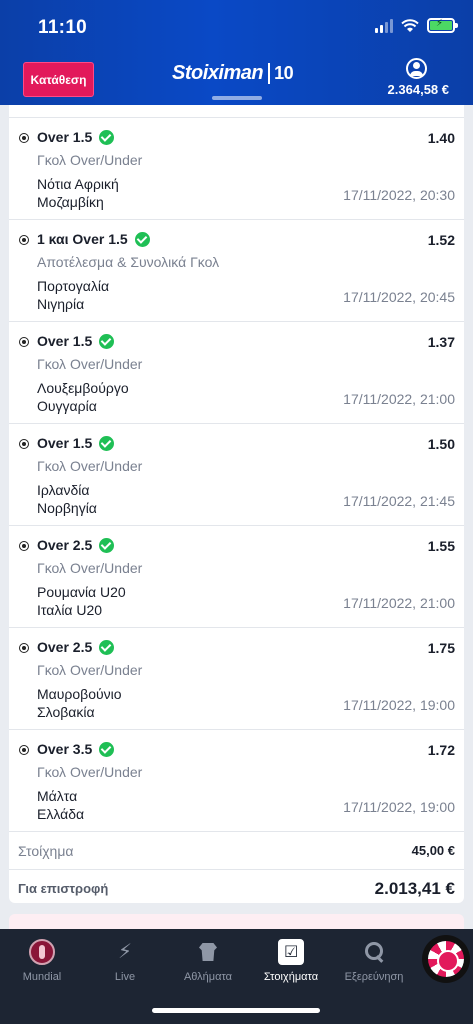 The height and width of the screenshot is (1024, 473). What do you see at coordinates (441, 750) in the screenshot?
I see `bet-odds: 1.72` at bounding box center [441, 750].